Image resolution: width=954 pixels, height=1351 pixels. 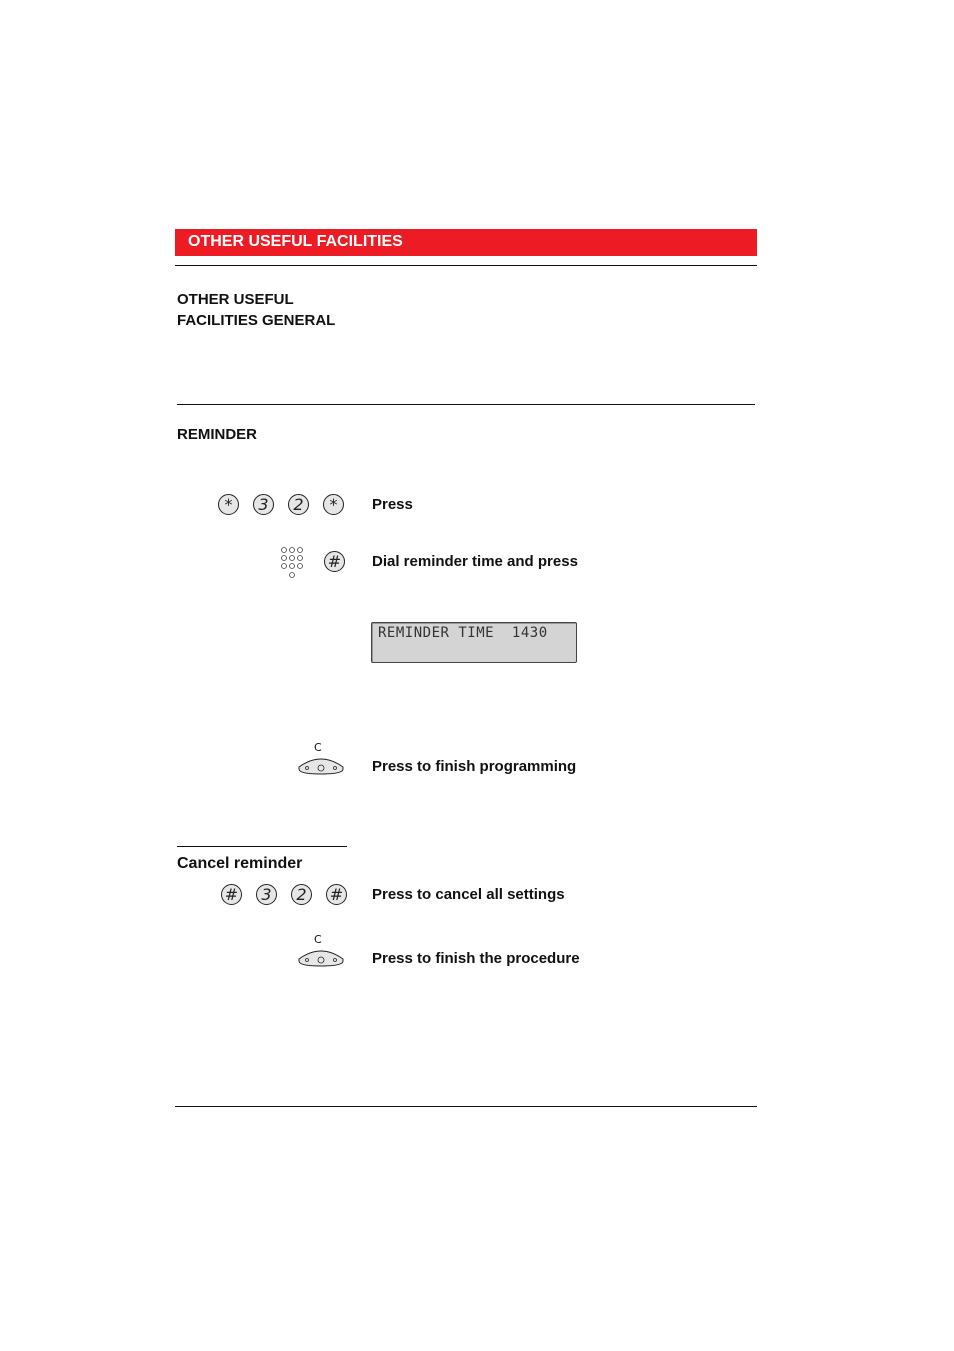 What do you see at coordinates (468, 894) in the screenshot?
I see `step-text: Press to cancel all settings` at bounding box center [468, 894].